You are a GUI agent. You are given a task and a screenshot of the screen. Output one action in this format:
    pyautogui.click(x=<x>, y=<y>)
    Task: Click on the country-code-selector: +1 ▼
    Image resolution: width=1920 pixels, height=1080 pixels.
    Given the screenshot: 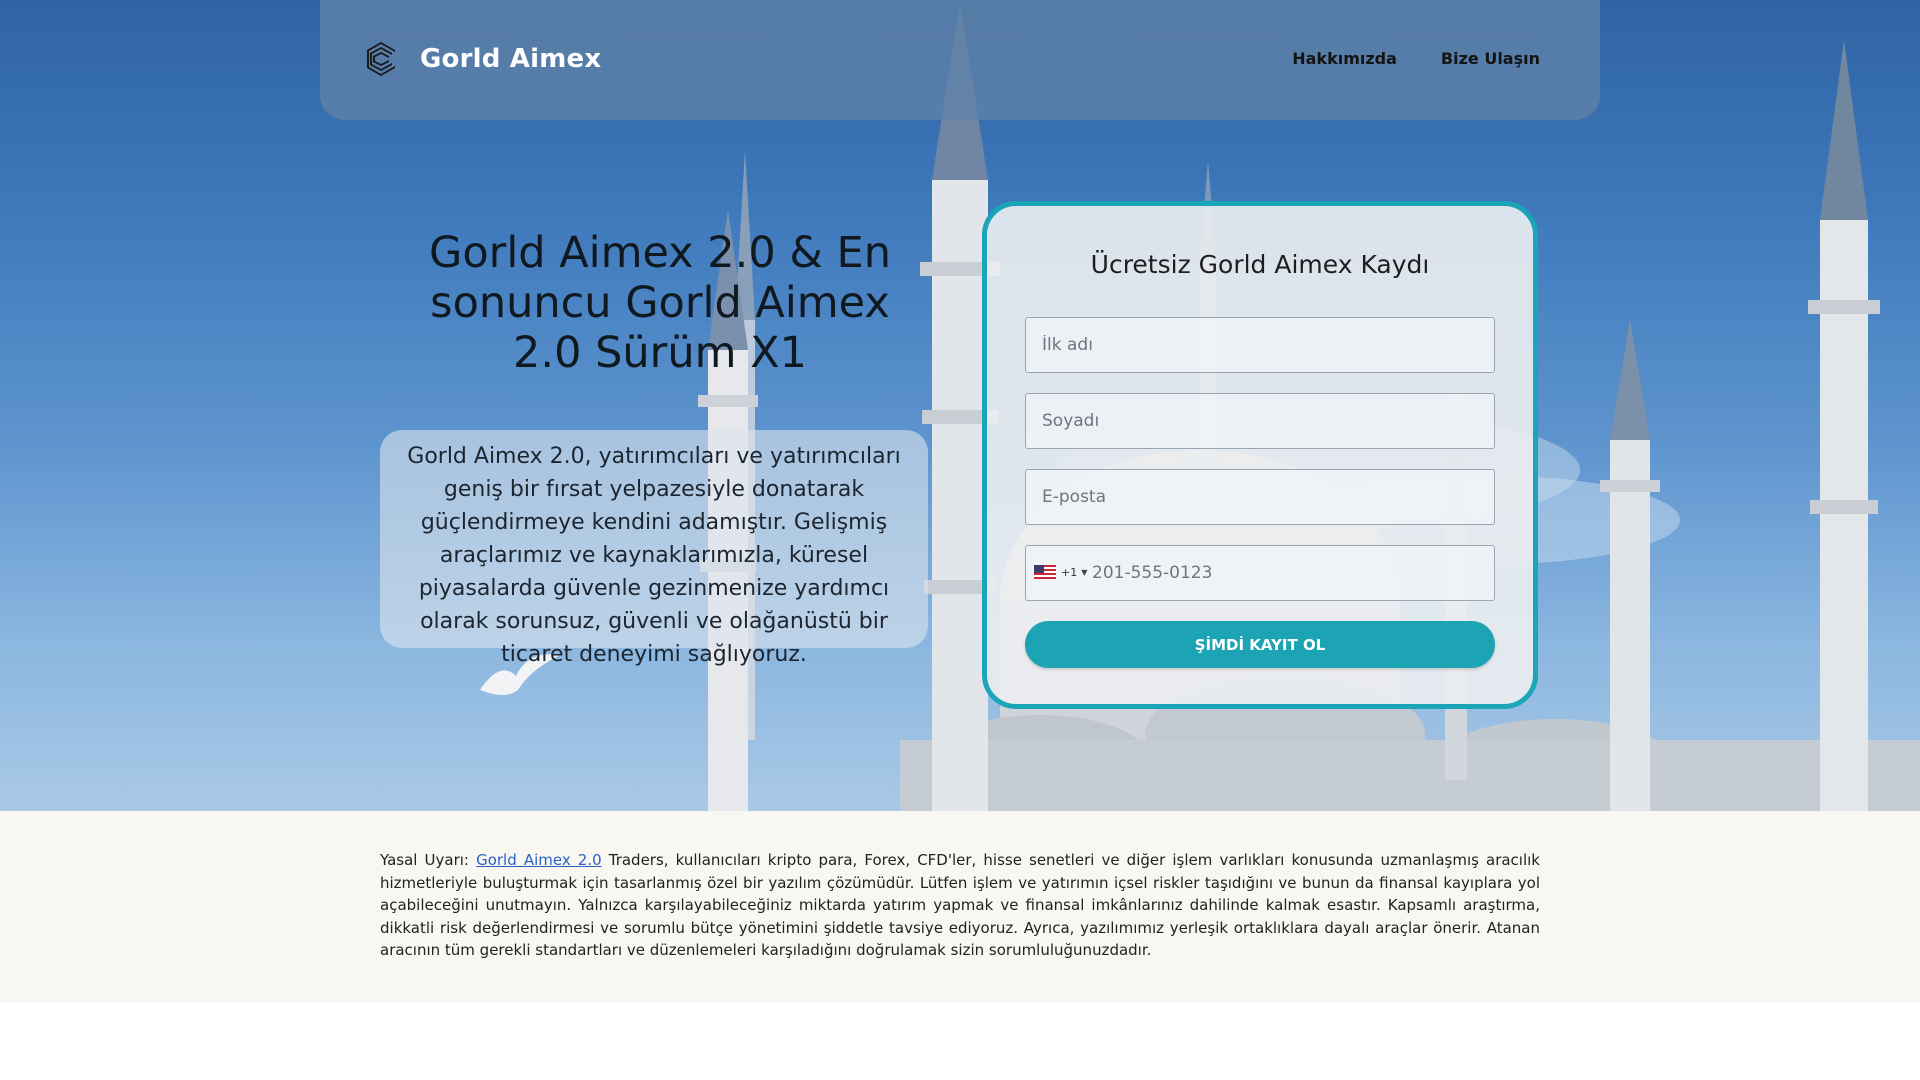 What is the action you would take?
    pyautogui.click(x=1060, y=572)
    